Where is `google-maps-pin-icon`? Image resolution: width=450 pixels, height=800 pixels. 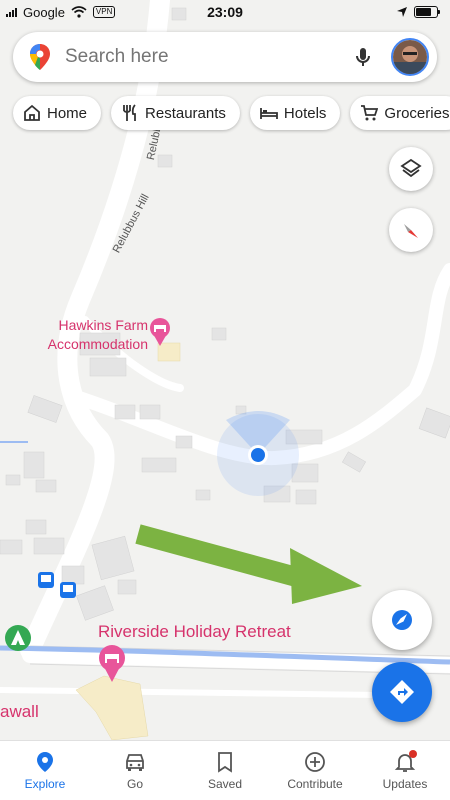
google-maps-pin-icon is located at coordinates (40, 57).